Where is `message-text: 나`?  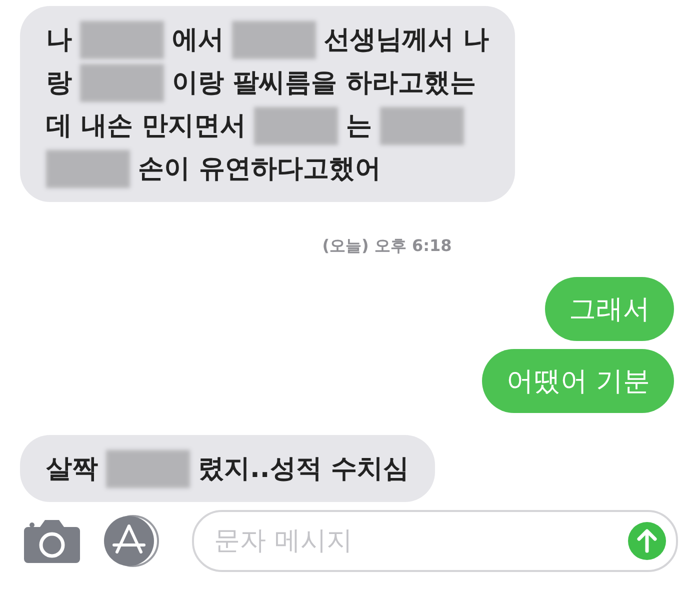 message-text: 나 is located at coordinates (59, 40).